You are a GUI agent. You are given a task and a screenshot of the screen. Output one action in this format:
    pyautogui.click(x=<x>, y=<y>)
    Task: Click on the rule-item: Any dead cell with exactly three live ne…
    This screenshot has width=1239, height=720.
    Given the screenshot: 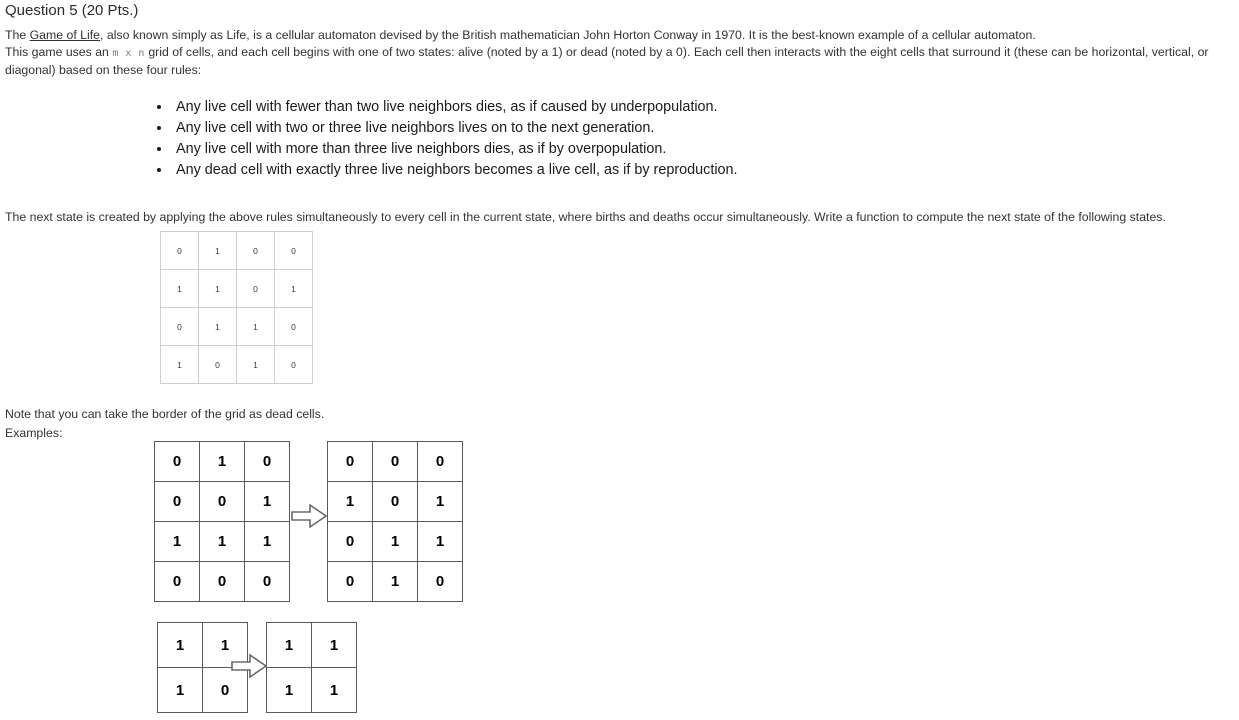 What is the action you would take?
    pyautogui.click(x=455, y=170)
    